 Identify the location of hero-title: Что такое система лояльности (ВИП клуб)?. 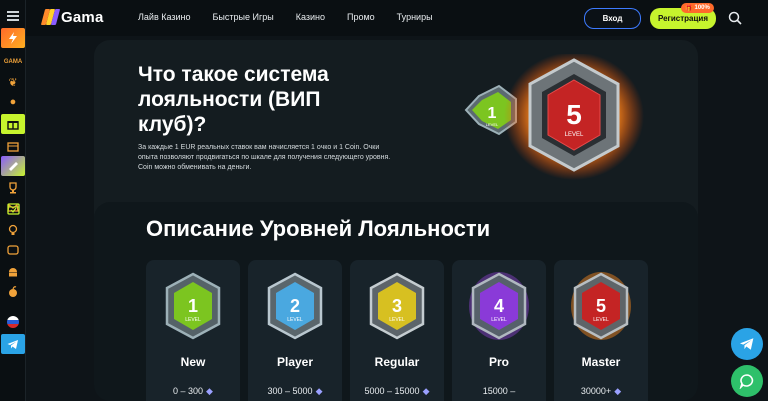
(233, 99).